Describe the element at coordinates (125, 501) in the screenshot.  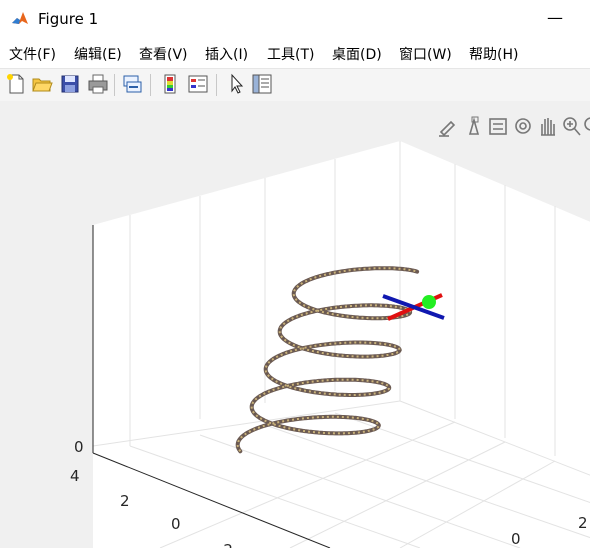
I see `y-tick-label-2: 2` at that location.